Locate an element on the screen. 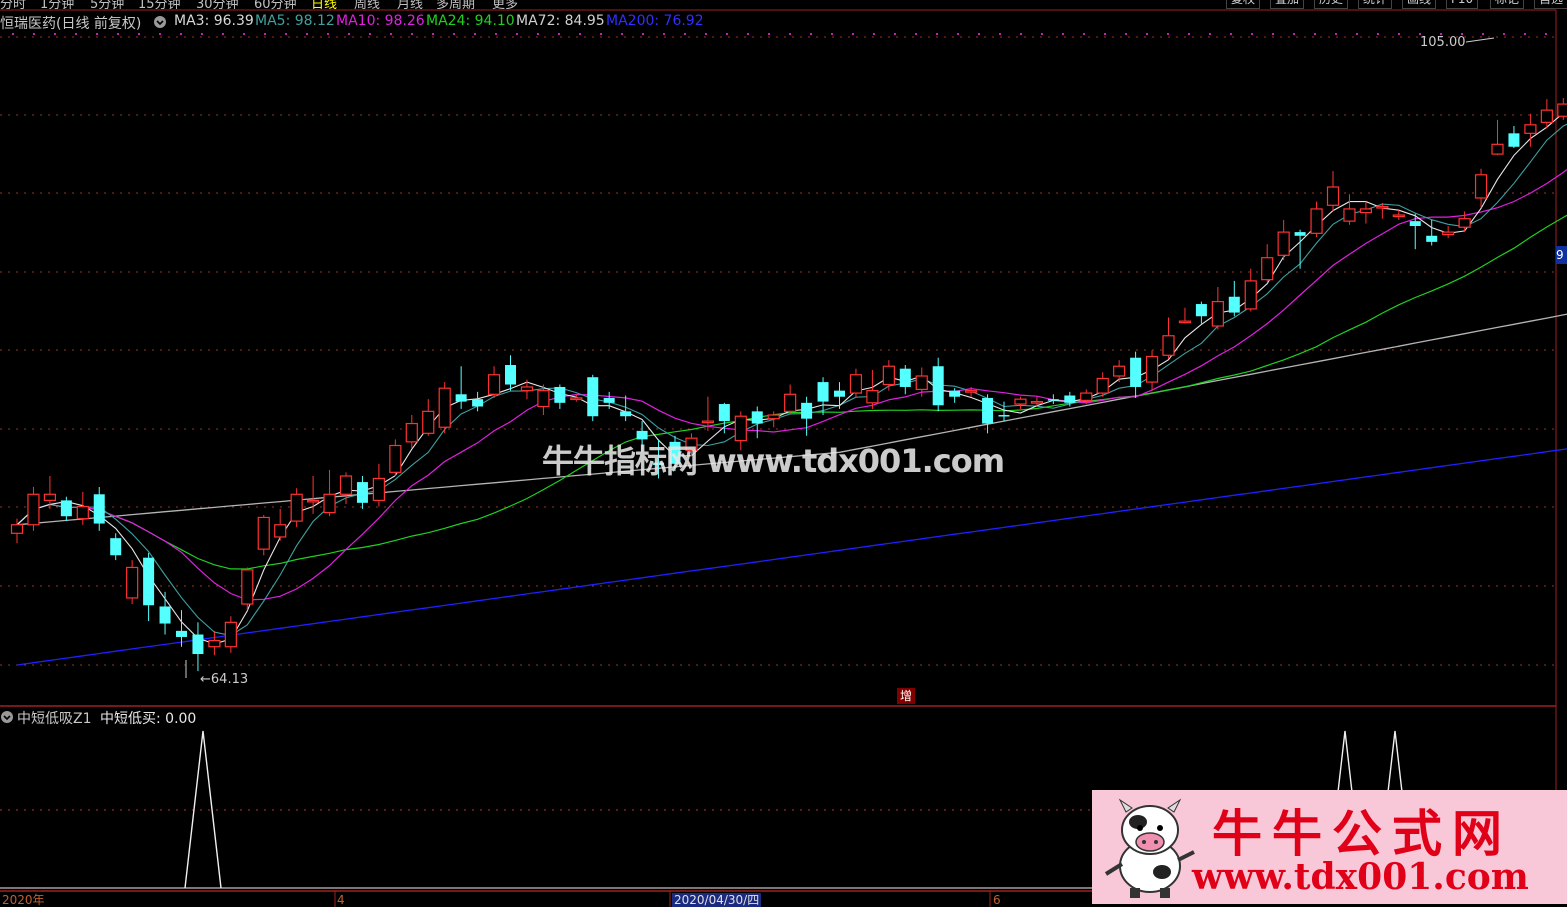  watermark-url: www.tdx001.com is located at coordinates (1360, 877).